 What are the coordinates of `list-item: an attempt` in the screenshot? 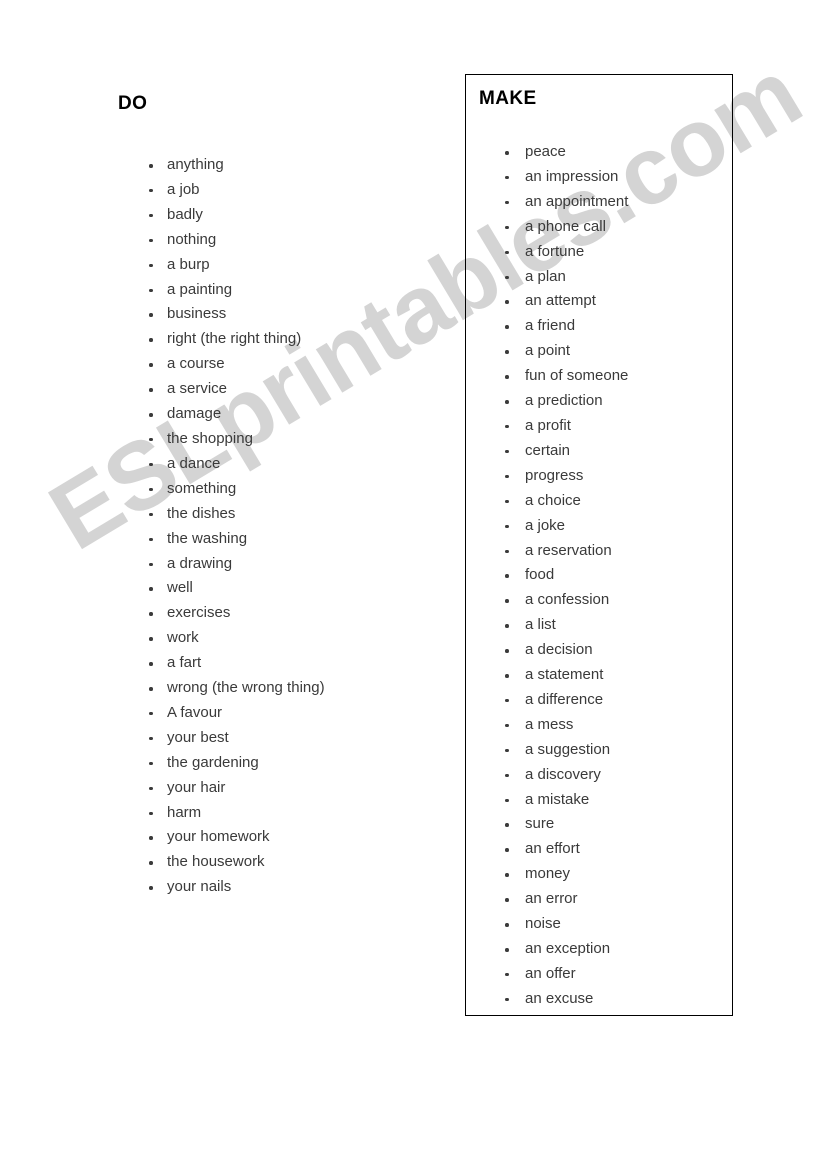 It's located at (605, 301).